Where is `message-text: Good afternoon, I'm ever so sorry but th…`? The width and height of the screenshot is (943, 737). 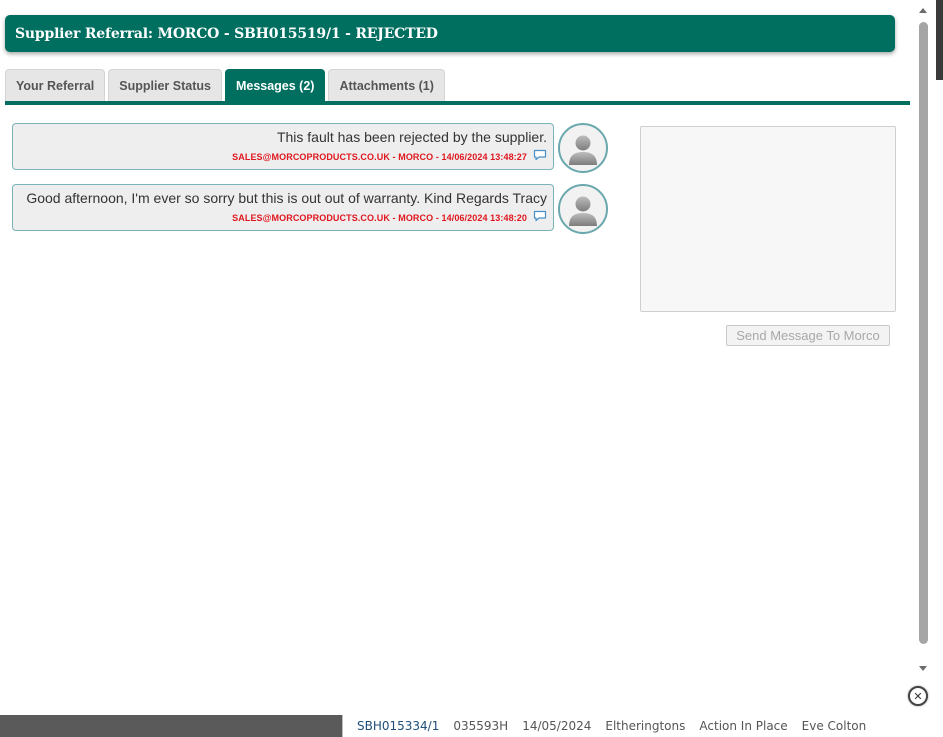
message-text: Good afternoon, I'm ever so sorry but th… is located at coordinates (286, 198).